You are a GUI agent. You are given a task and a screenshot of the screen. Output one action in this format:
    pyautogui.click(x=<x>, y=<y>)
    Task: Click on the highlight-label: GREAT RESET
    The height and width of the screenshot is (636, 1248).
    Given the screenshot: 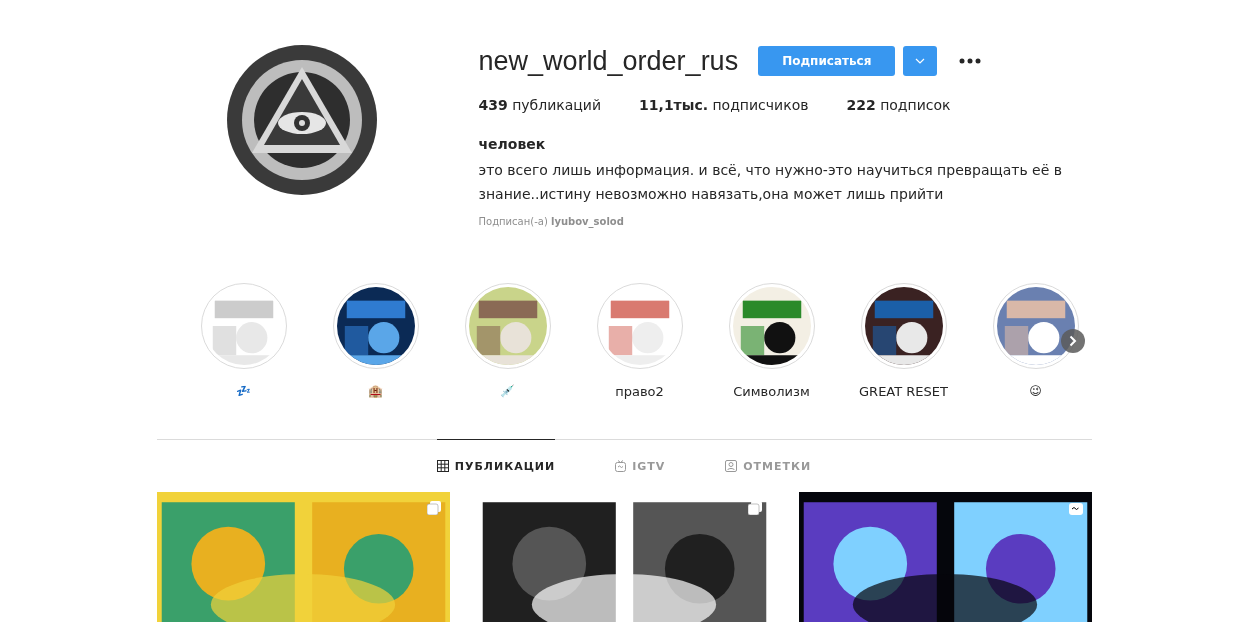 What is the action you would take?
    pyautogui.click(x=903, y=391)
    